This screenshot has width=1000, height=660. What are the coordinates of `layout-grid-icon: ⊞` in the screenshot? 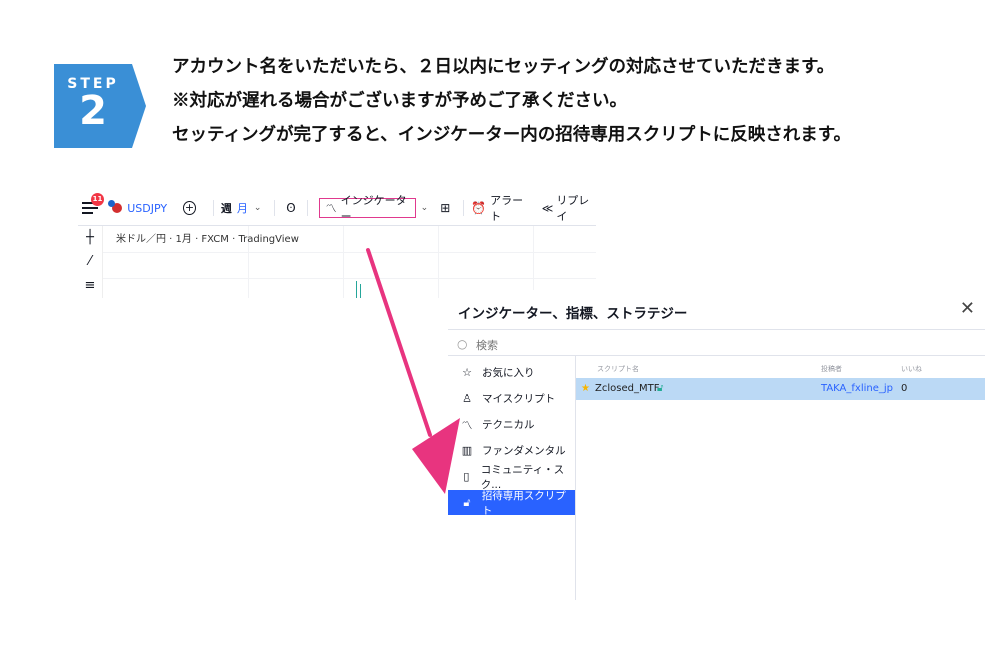 It's located at (445, 208).